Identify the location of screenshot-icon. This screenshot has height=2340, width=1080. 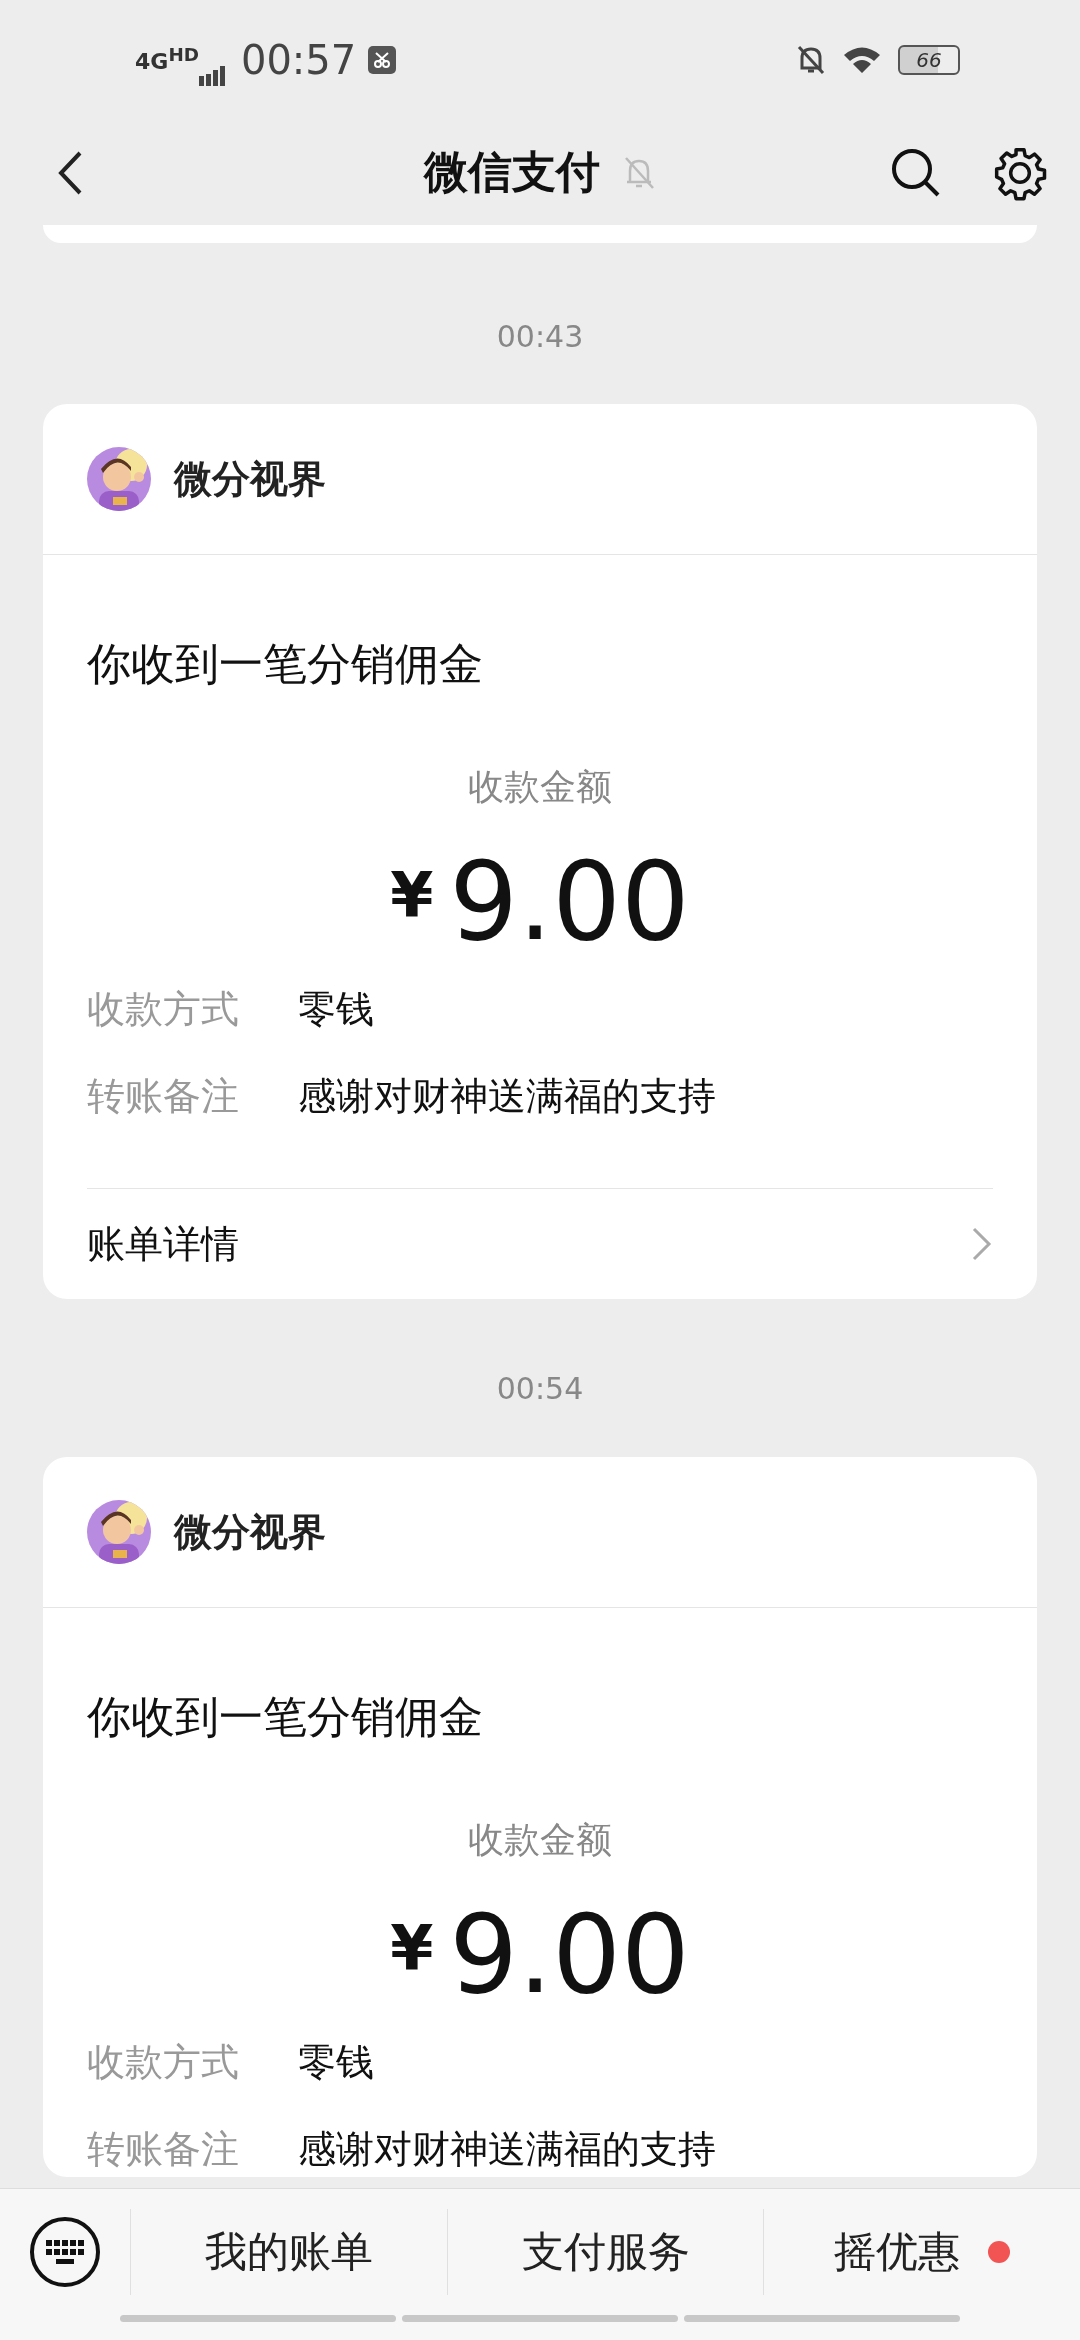
(382, 60).